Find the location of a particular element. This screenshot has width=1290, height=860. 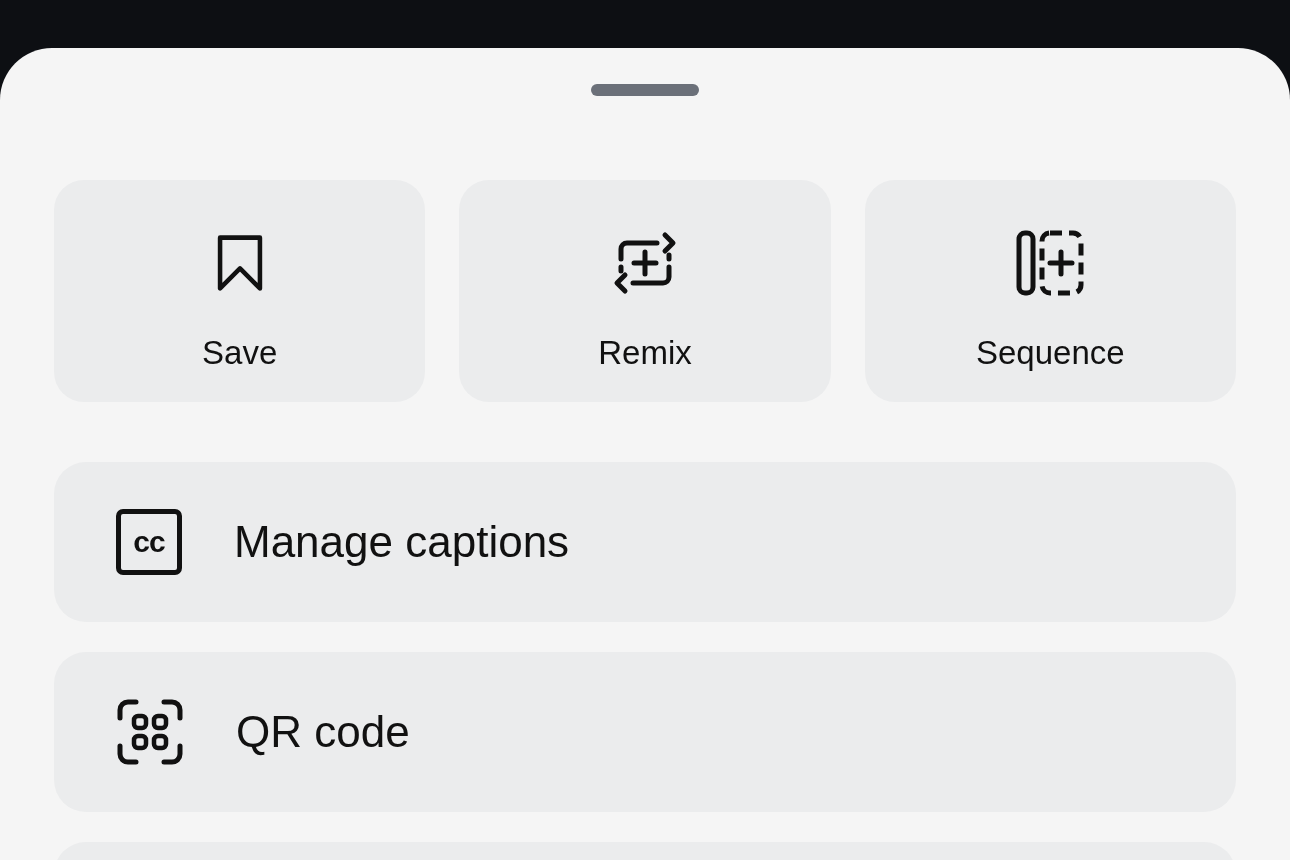

action-button: Save is located at coordinates (240, 291).